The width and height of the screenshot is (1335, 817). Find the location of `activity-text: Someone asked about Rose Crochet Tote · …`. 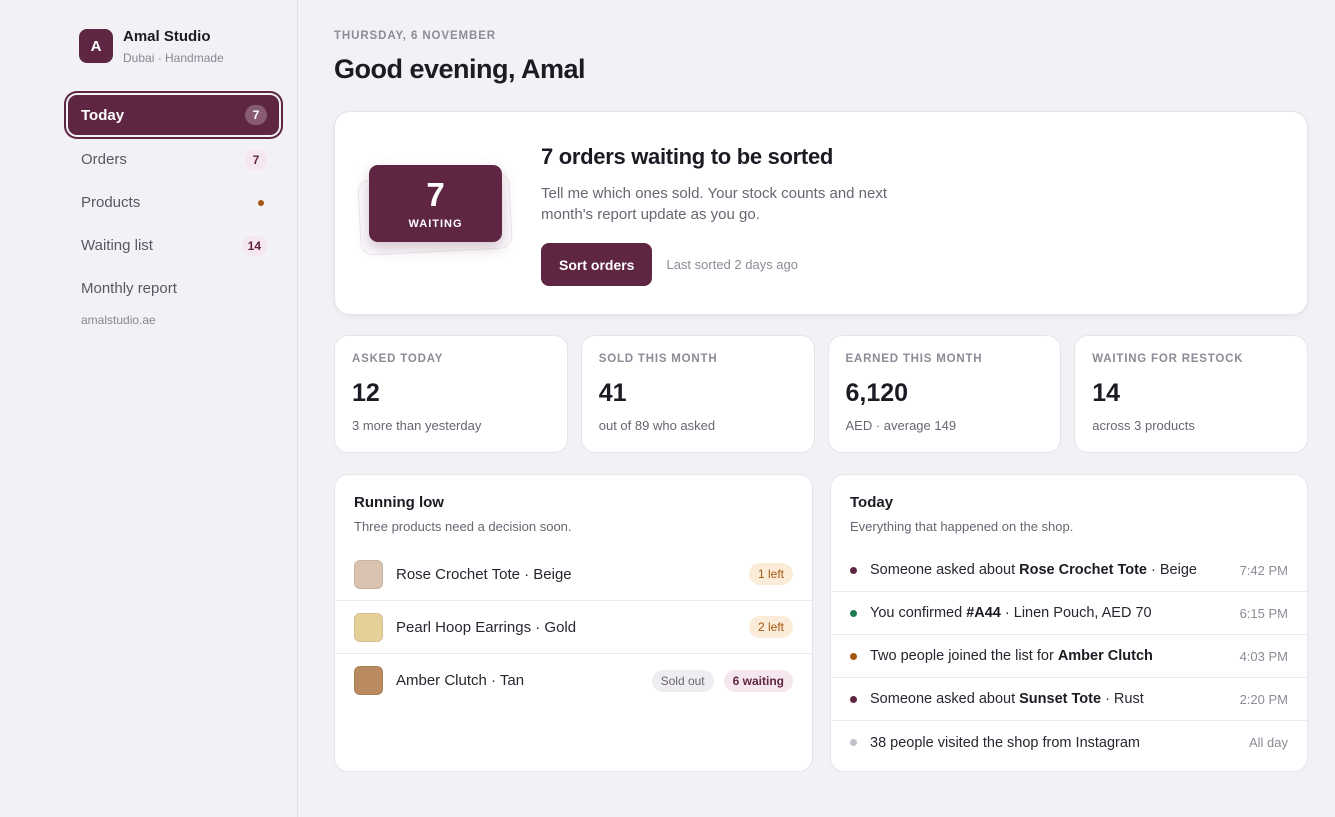

activity-text: Someone asked about Rose Crochet Tote · … is located at coordinates (1051, 570).